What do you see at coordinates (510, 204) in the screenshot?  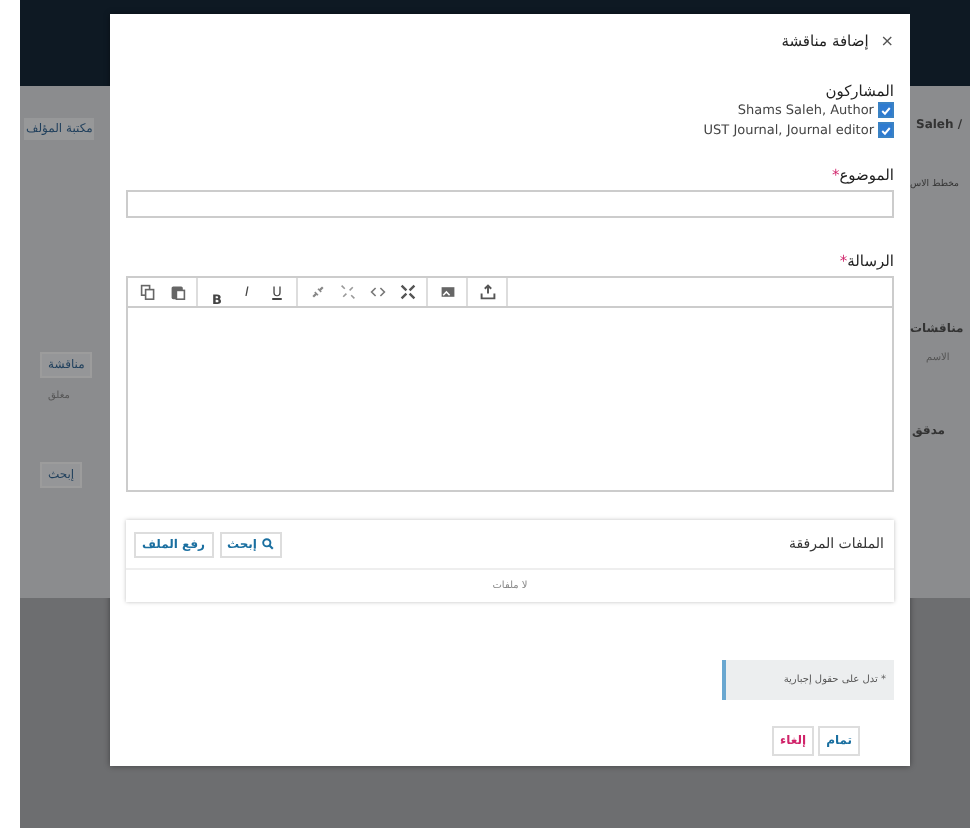 I see `subject-field` at bounding box center [510, 204].